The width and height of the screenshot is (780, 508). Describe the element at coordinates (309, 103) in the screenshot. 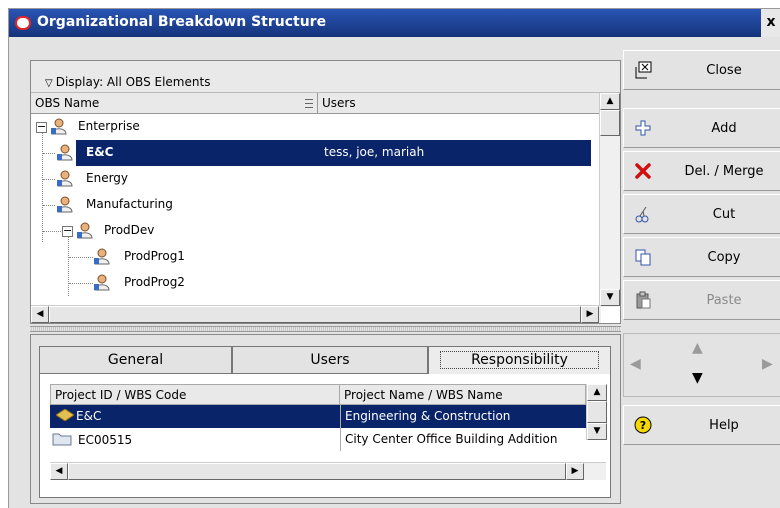

I see `sort-icon` at that location.